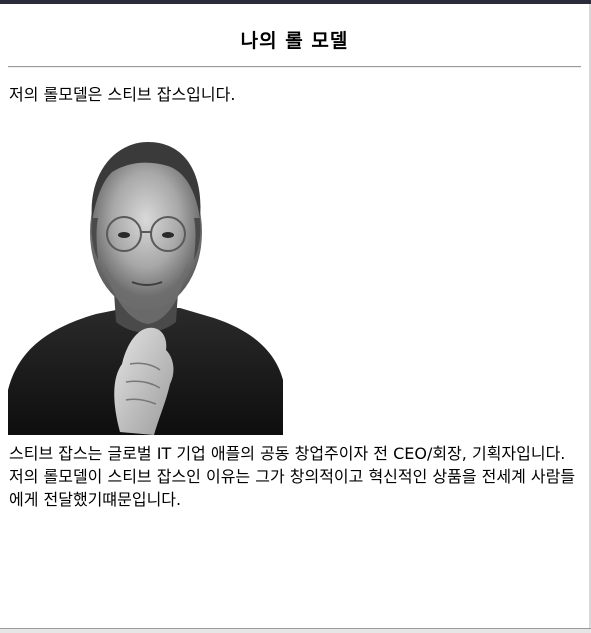  Describe the element at coordinates (122, 94) in the screenshot. I see `intro-text: 저의 롤모델은 스티브 잡스입니다.` at that location.